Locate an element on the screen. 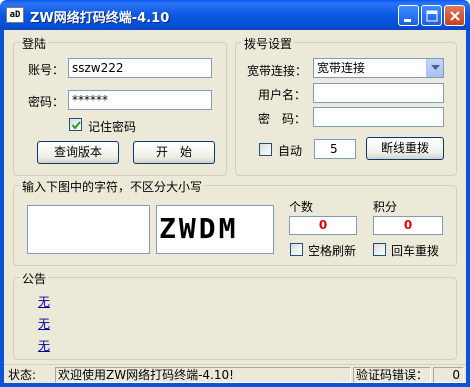 This screenshot has height=387, width=470. password-label: 密码： is located at coordinates (46, 102).